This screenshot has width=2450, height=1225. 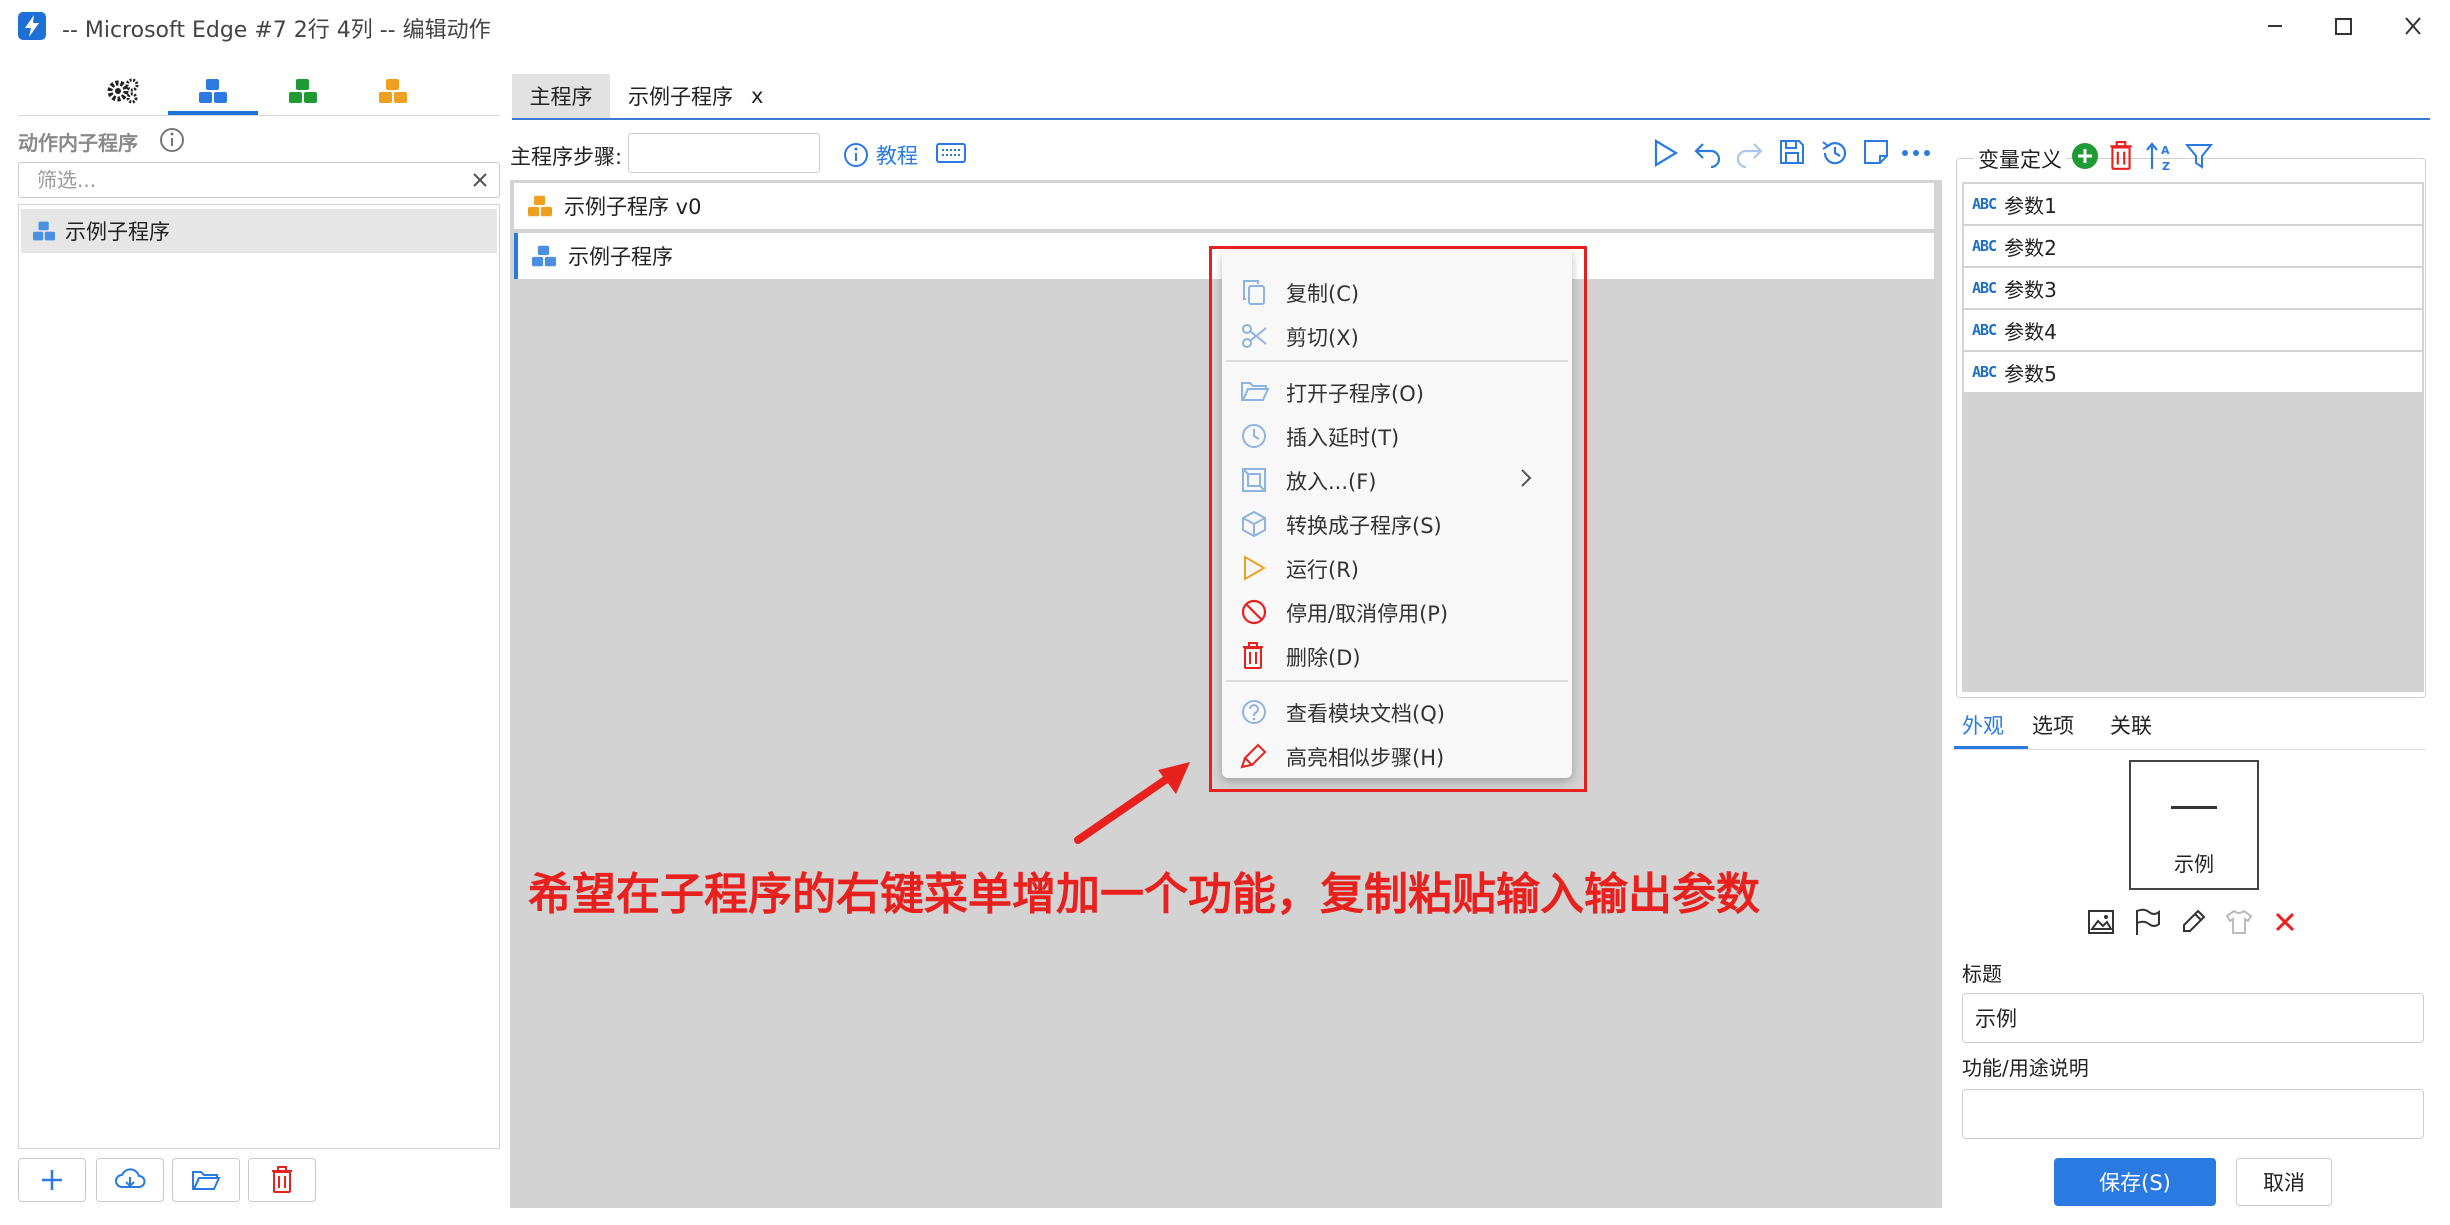 I want to click on variable-row: ABC 参数4, so click(x=2193, y=330).